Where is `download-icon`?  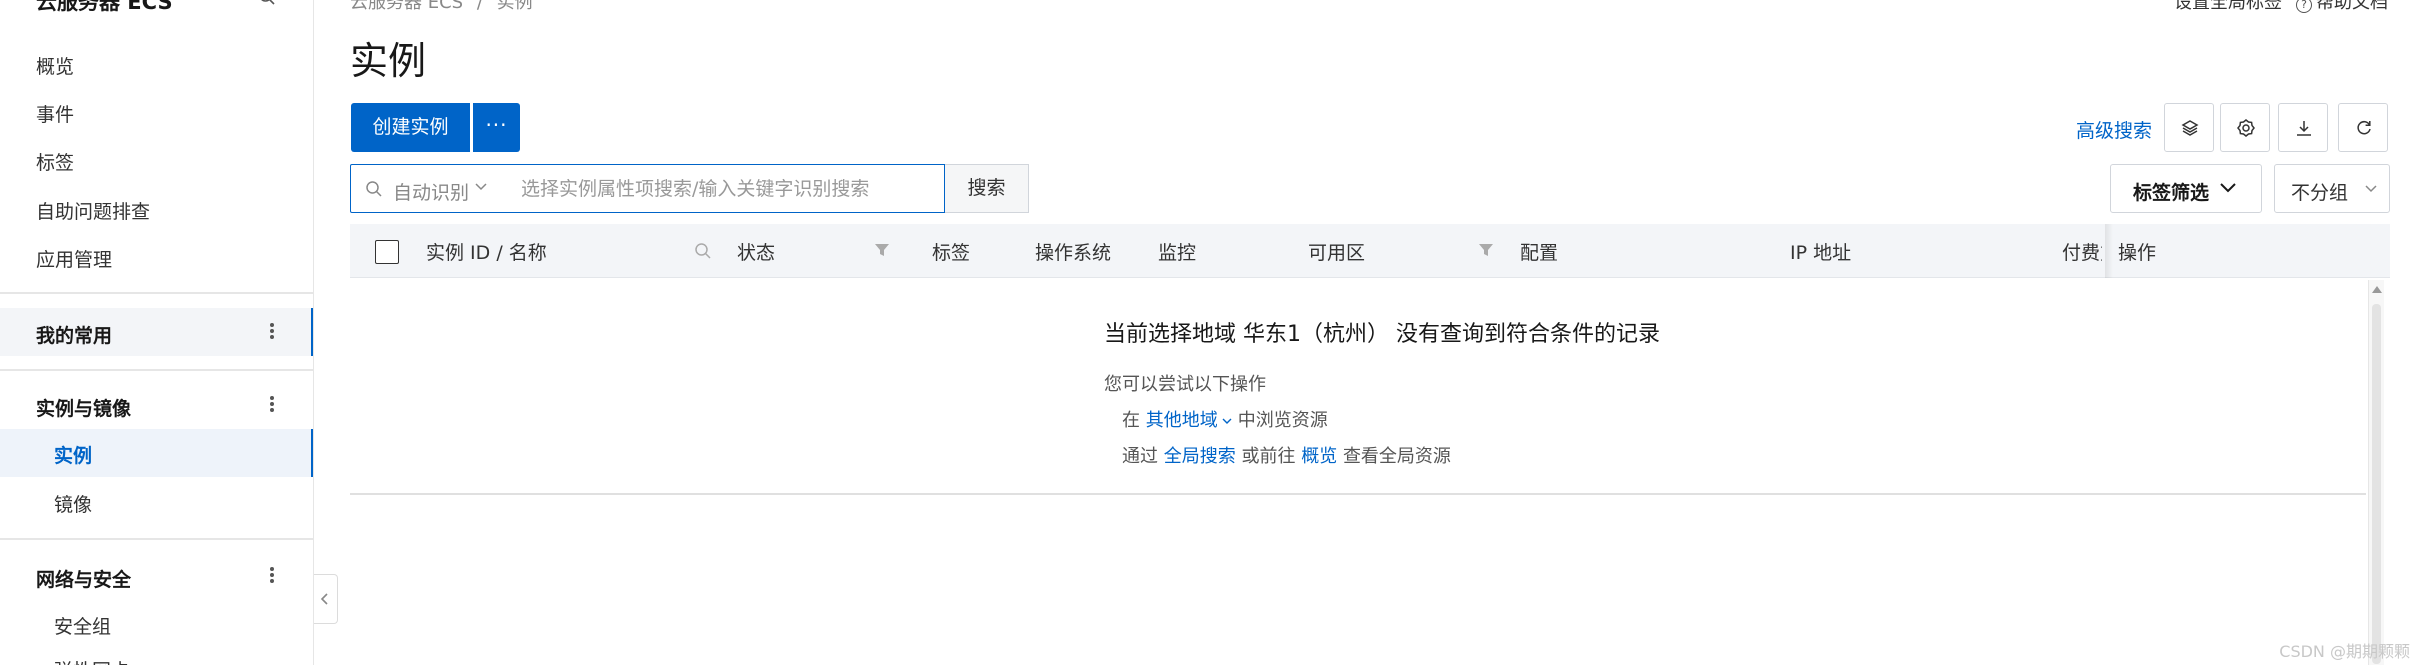
download-icon is located at coordinates (2304, 128).